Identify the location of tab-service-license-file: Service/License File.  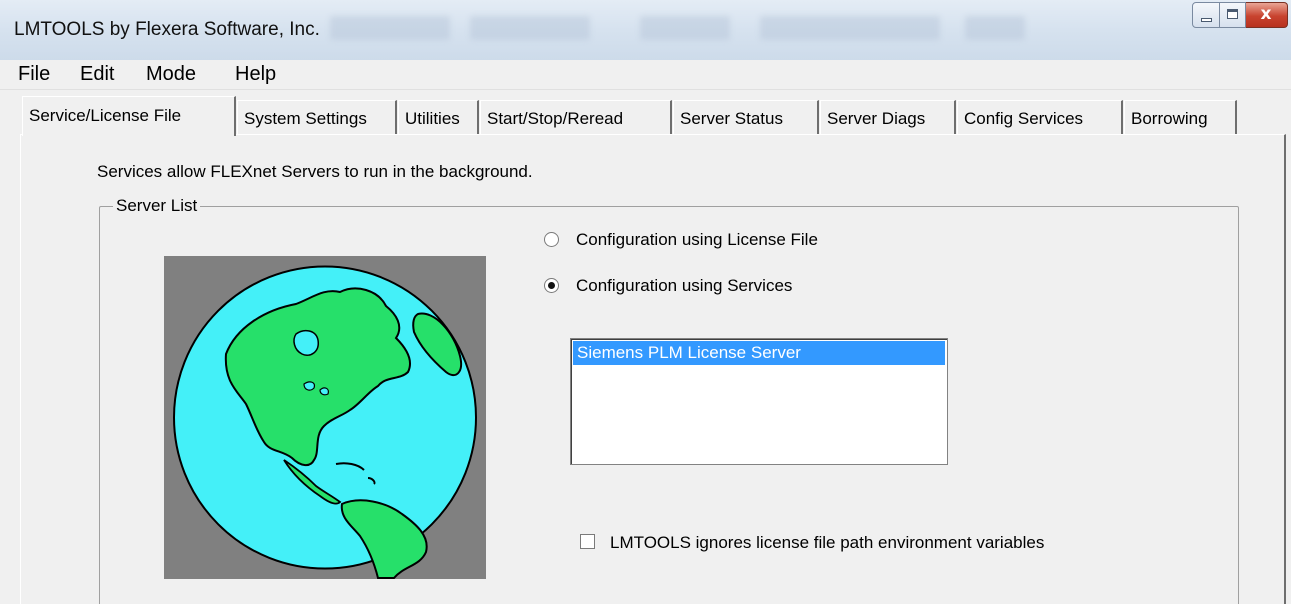
(129, 116).